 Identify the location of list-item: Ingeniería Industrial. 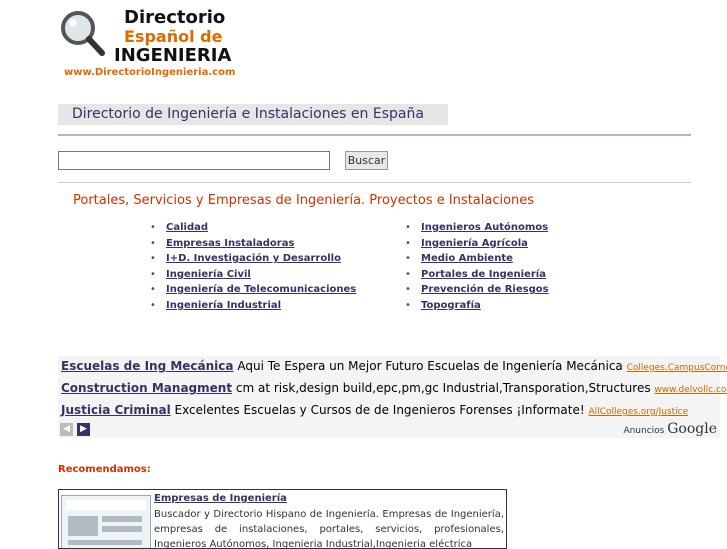
(253, 306).